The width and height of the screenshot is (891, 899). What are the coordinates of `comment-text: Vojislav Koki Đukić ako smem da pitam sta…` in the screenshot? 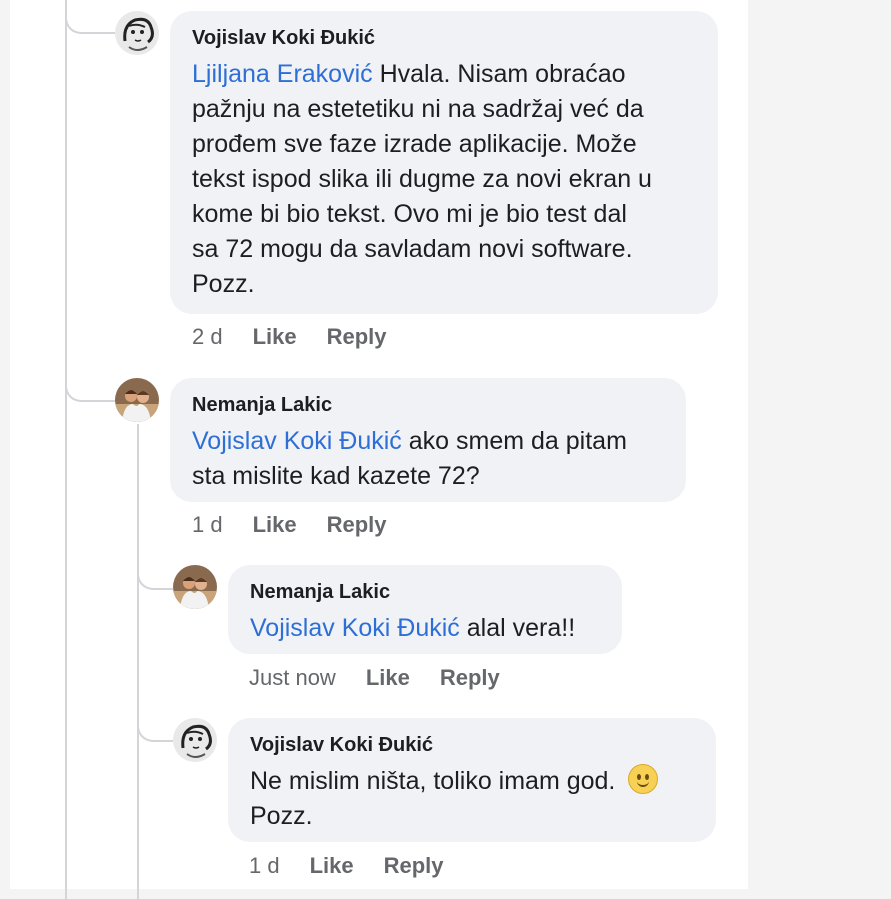 It's located at (409, 458).